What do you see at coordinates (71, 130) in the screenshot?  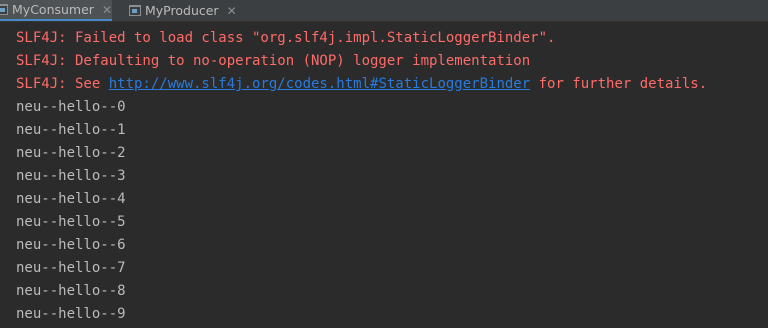 I see `output-line: neu--hello--1` at bounding box center [71, 130].